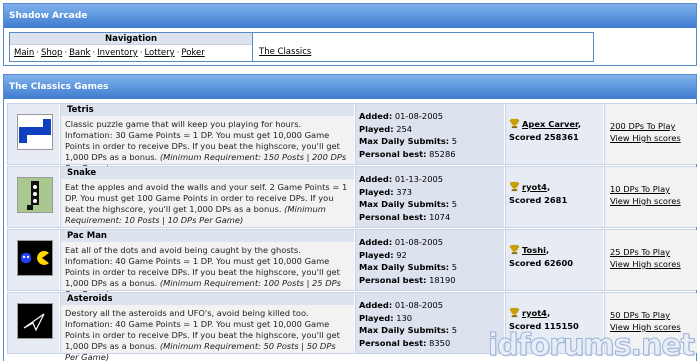 The width and height of the screenshot is (700, 361). I want to click on play-cell: 10 DPs To Play View High scores, so click(650, 197).